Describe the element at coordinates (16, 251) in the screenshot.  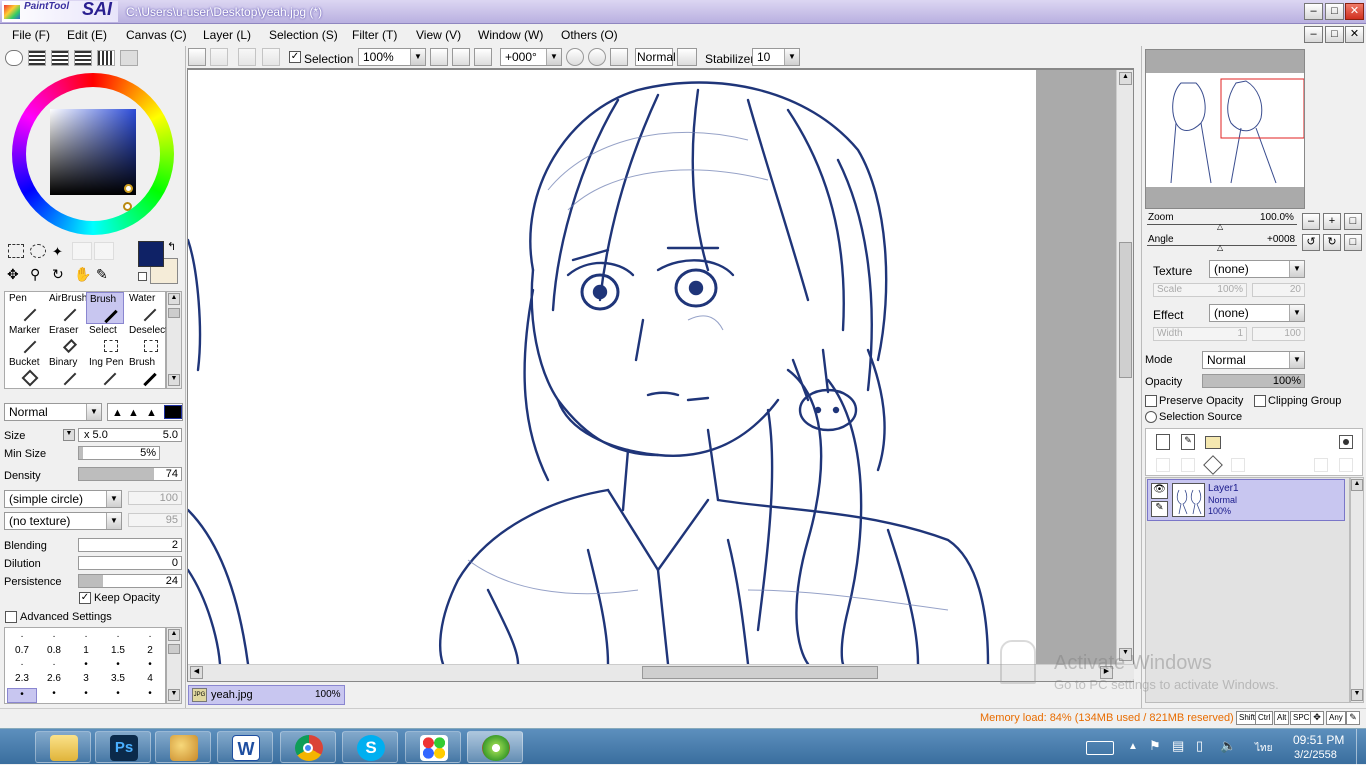
I see `rect-select-icon` at that location.